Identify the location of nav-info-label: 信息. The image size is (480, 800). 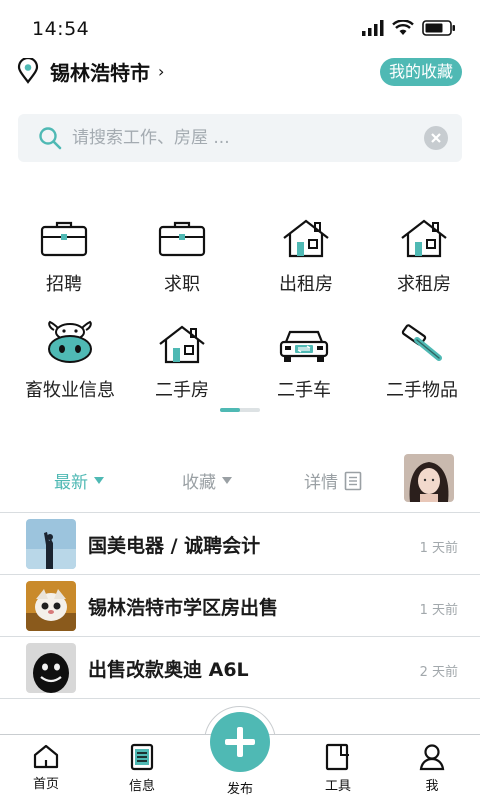
(141, 786).